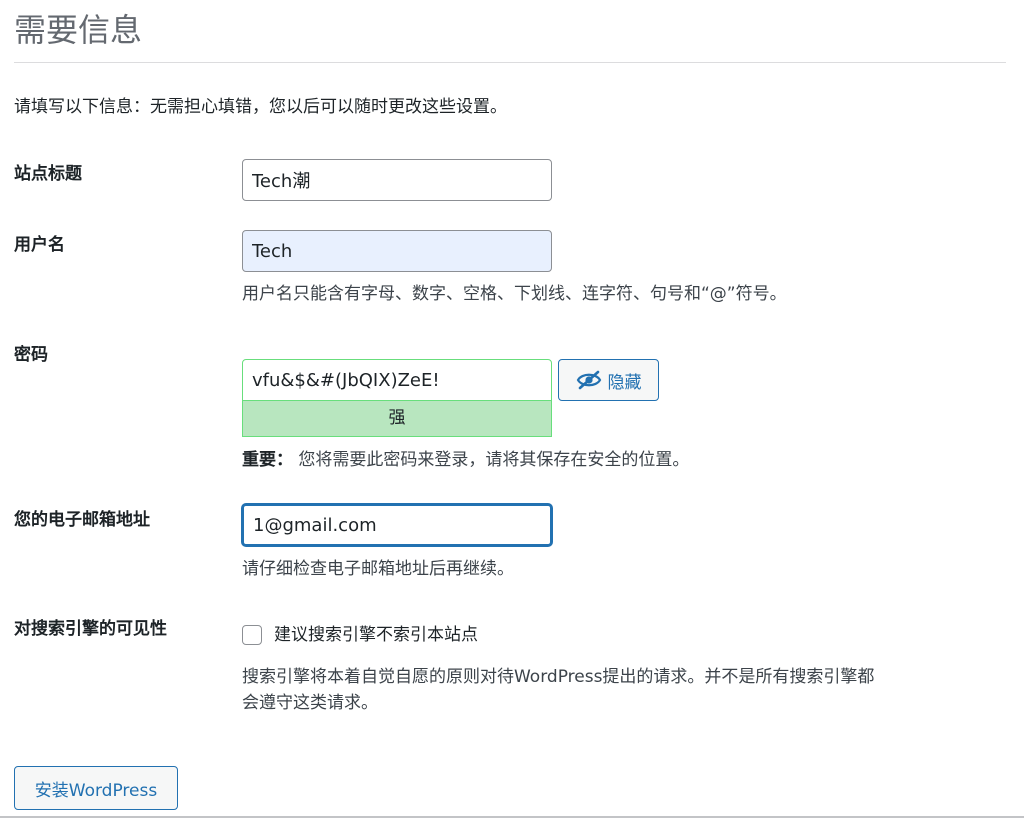 This screenshot has height=818, width=1024. I want to click on password-input, so click(397, 380).